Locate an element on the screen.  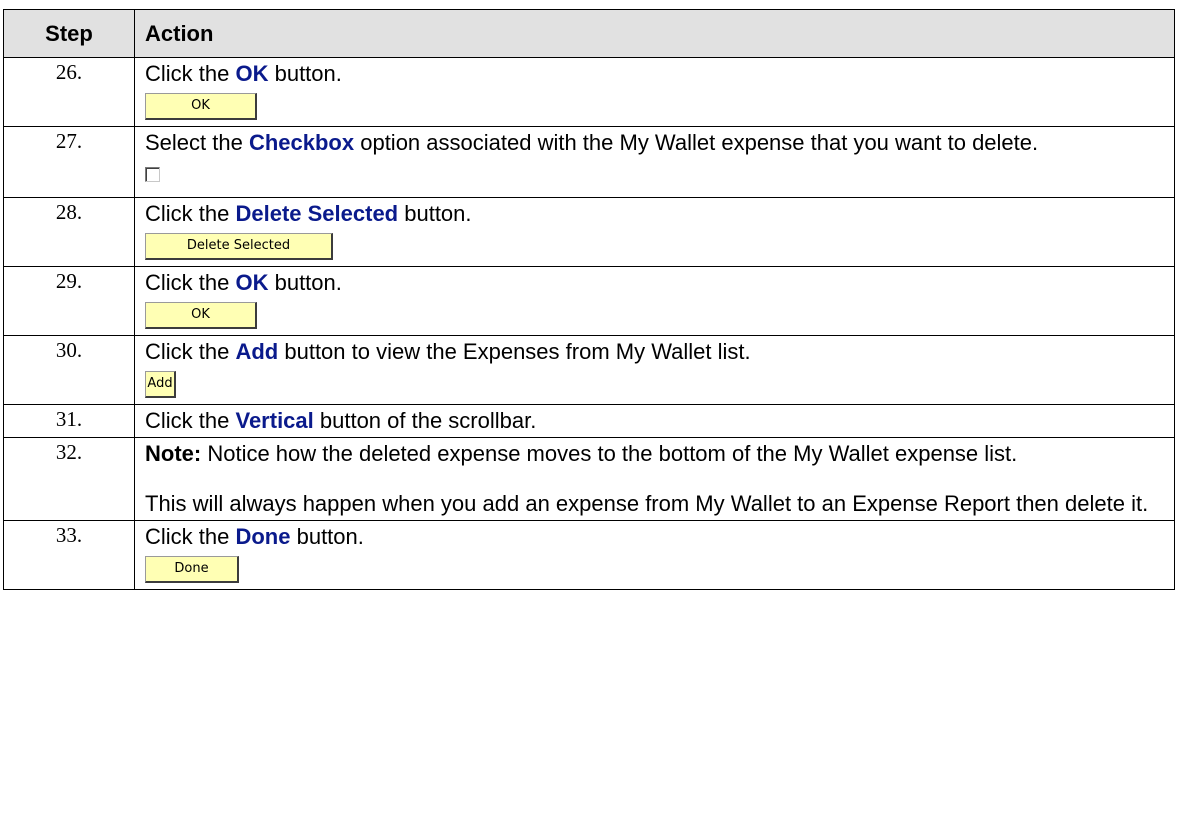
table-row: 33. Click the Done button. Done is located at coordinates (589, 555).